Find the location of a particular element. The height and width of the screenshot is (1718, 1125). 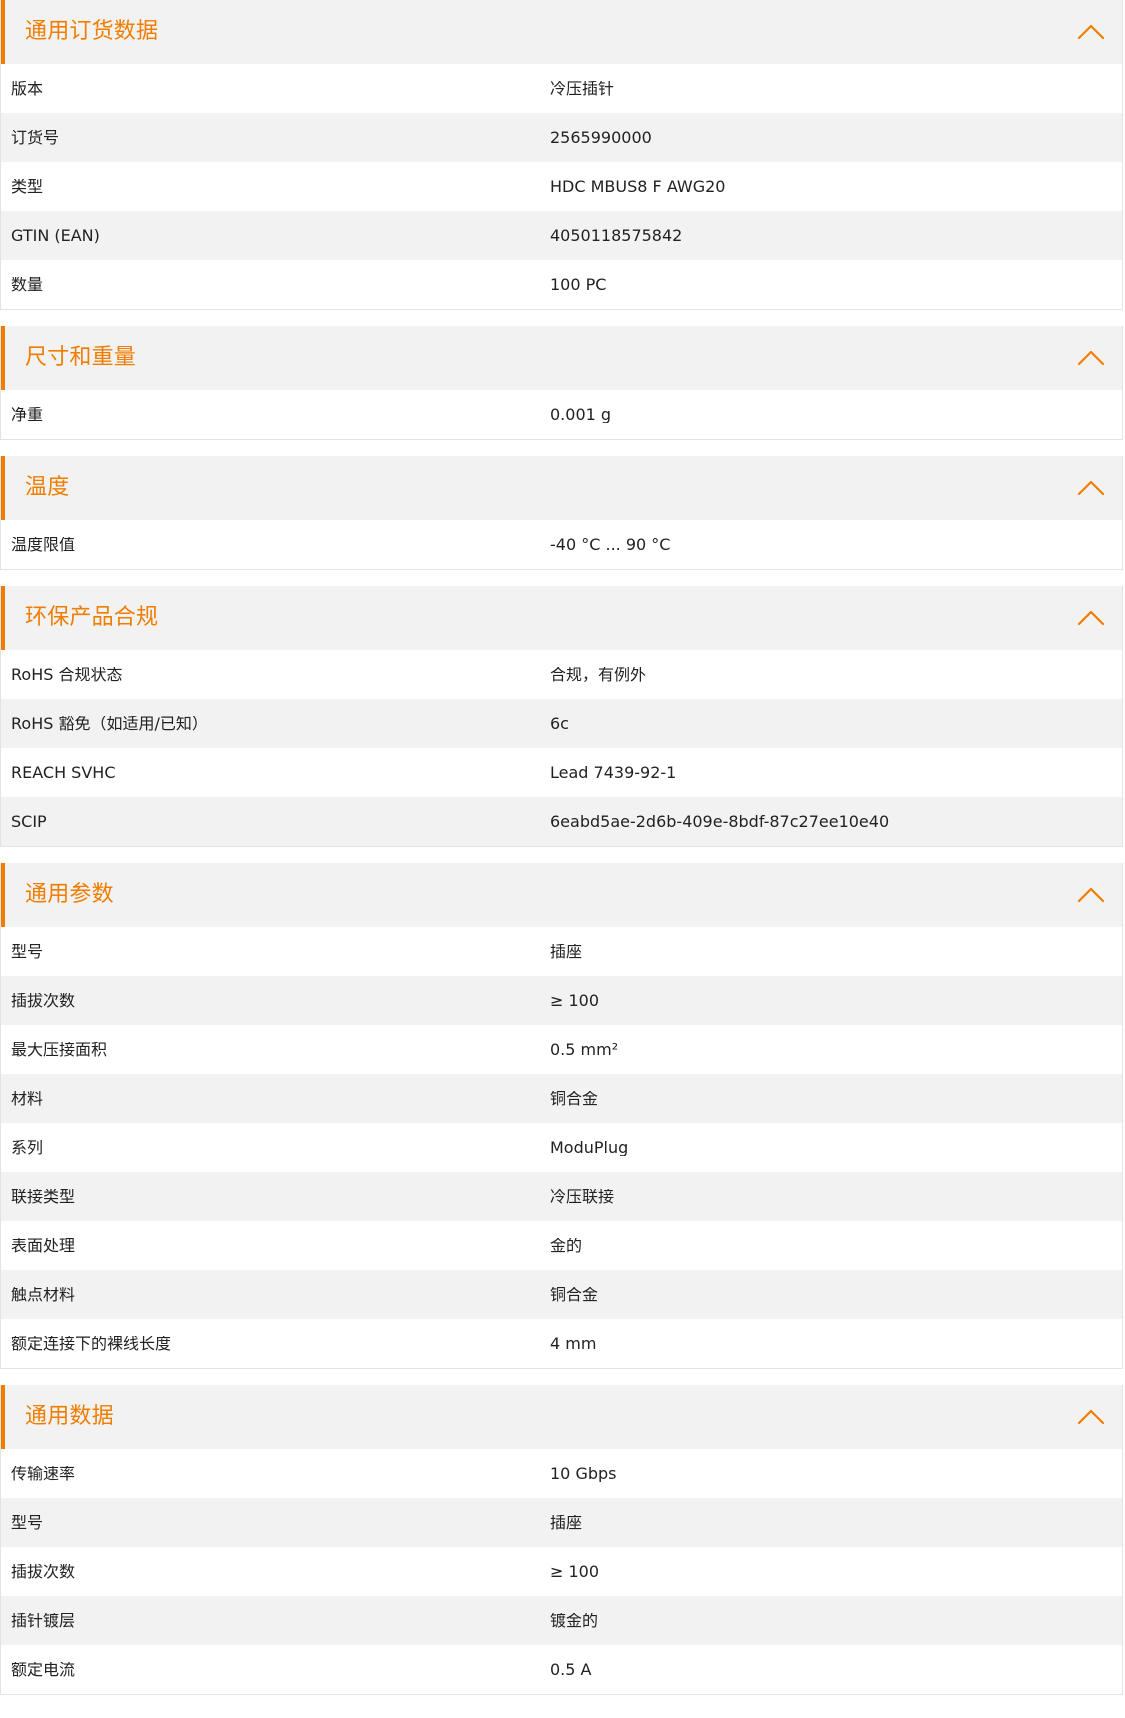

spec-label: 最大压接面积 is located at coordinates (59, 1049).